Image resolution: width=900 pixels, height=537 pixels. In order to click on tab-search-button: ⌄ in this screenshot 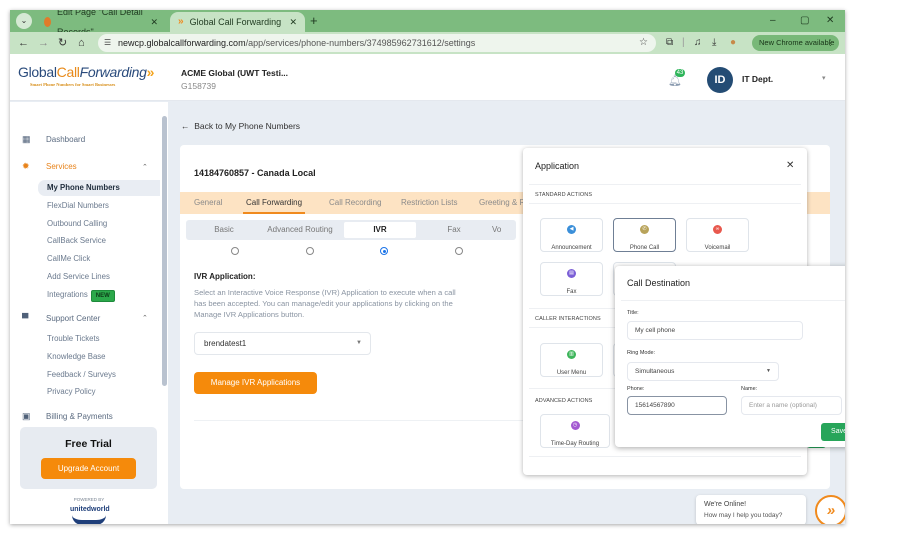, I will do `click(24, 21)`.